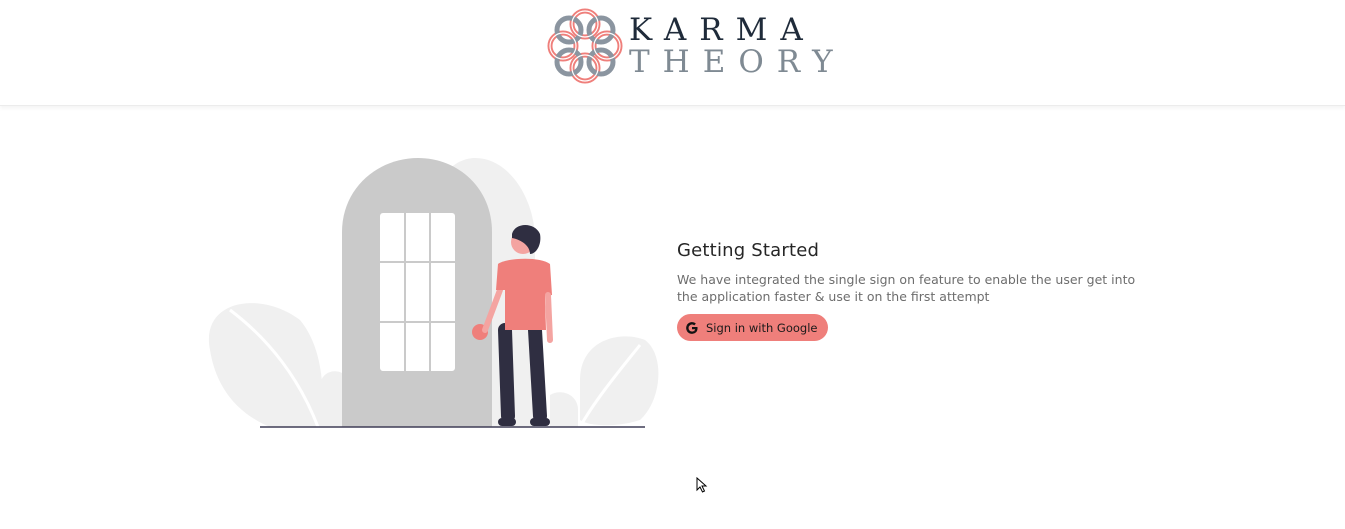 The height and width of the screenshot is (529, 1345). I want to click on page-title: Getting Started, so click(748, 250).